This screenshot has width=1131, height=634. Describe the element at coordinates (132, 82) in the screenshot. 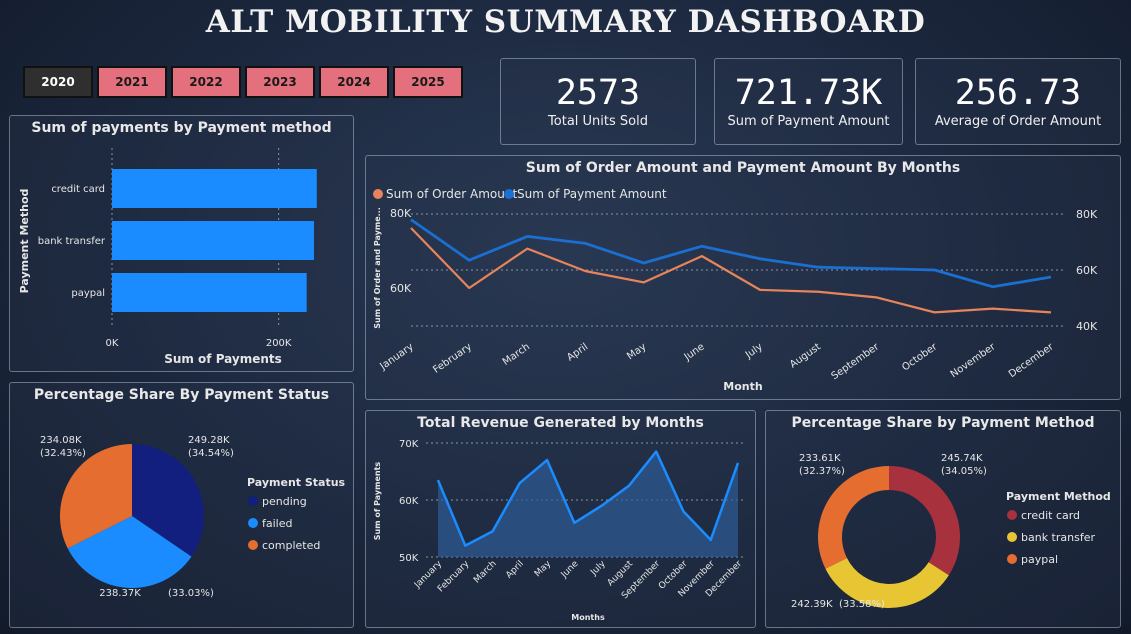

I see `year-button-2021: 2021` at that location.